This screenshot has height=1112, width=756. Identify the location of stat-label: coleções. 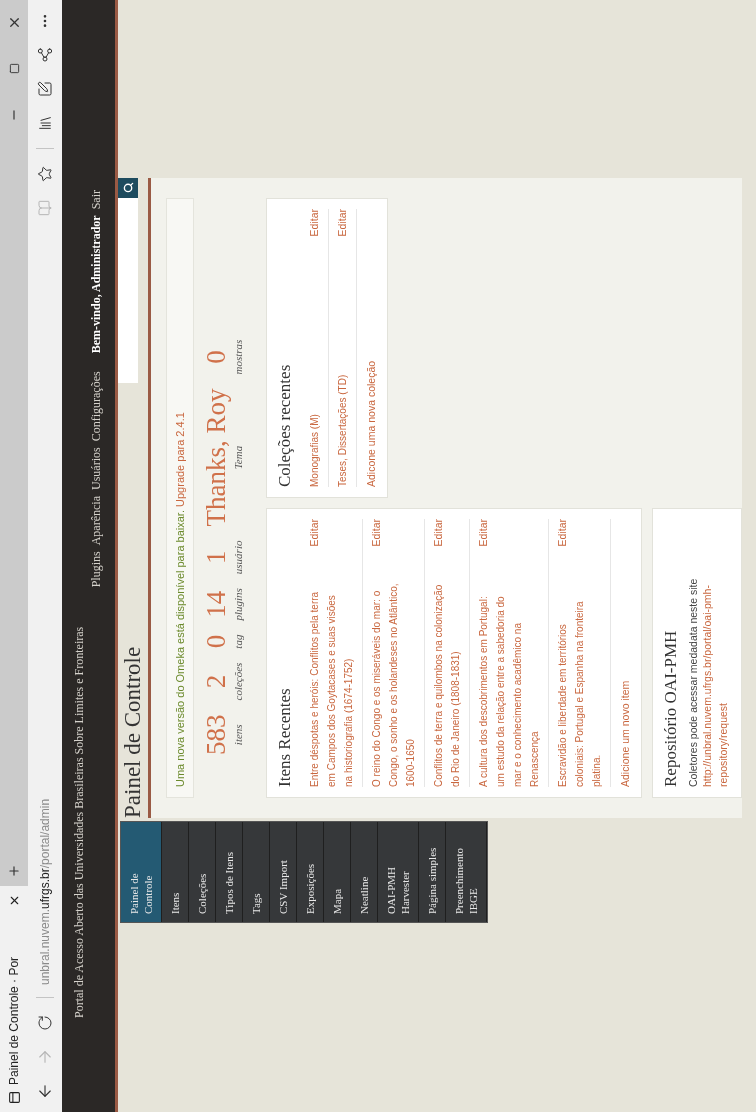
(238, 681).